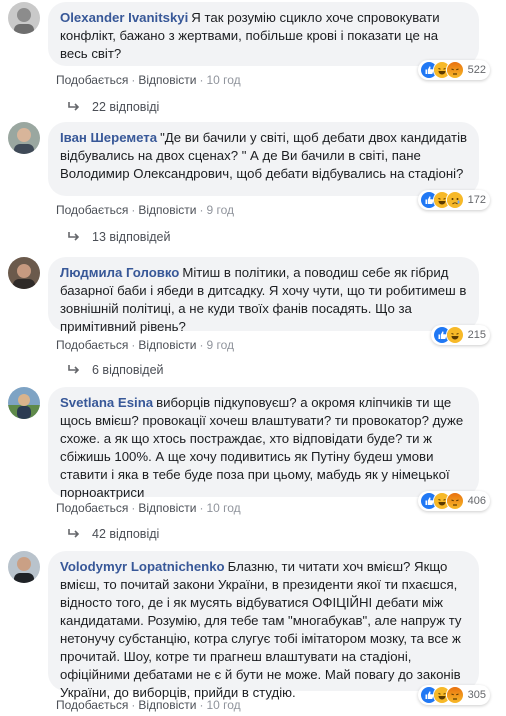 This screenshot has width=506, height=716. I want to click on replies-count: 13 відповідей, so click(131, 237).